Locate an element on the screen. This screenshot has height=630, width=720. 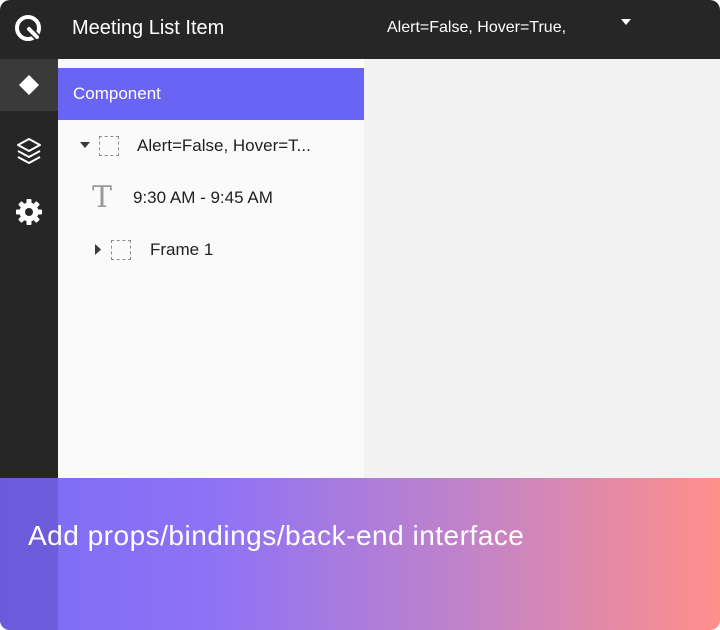
rail-button-settings is located at coordinates (29, 212).